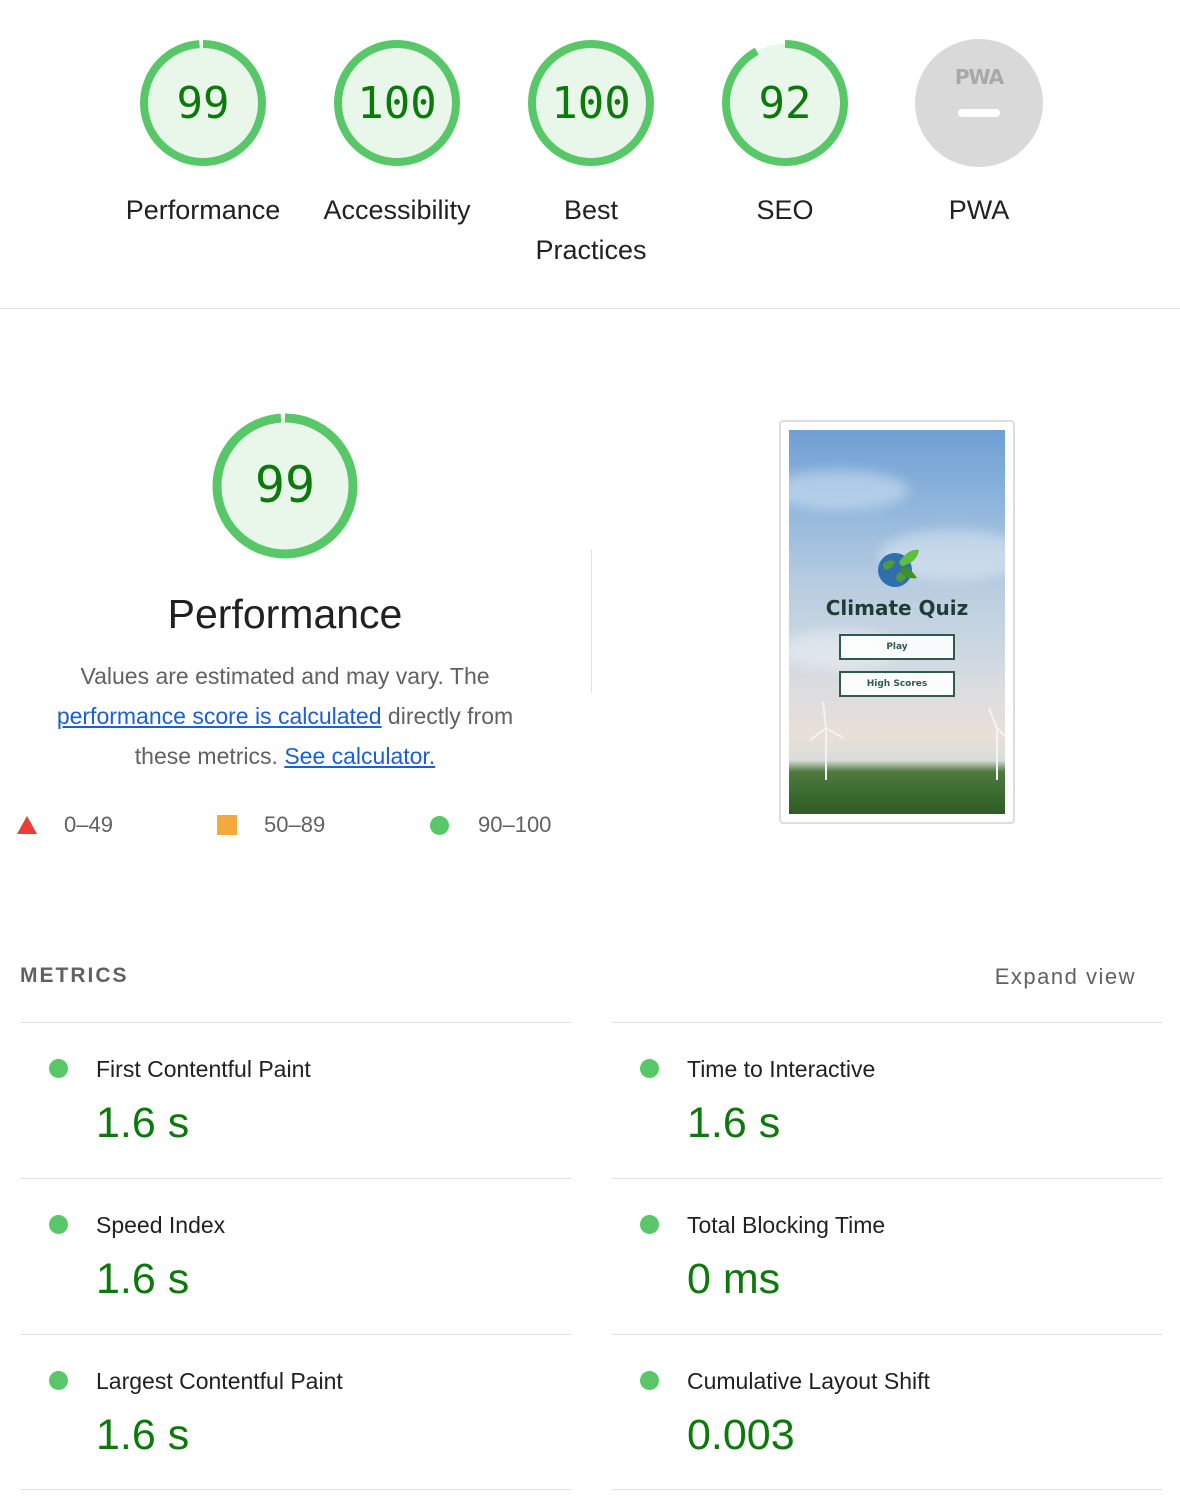 Image resolution: width=1180 pixels, height=1504 pixels. Describe the element at coordinates (897, 608) in the screenshot. I see `app-title: Climate Quiz` at that location.